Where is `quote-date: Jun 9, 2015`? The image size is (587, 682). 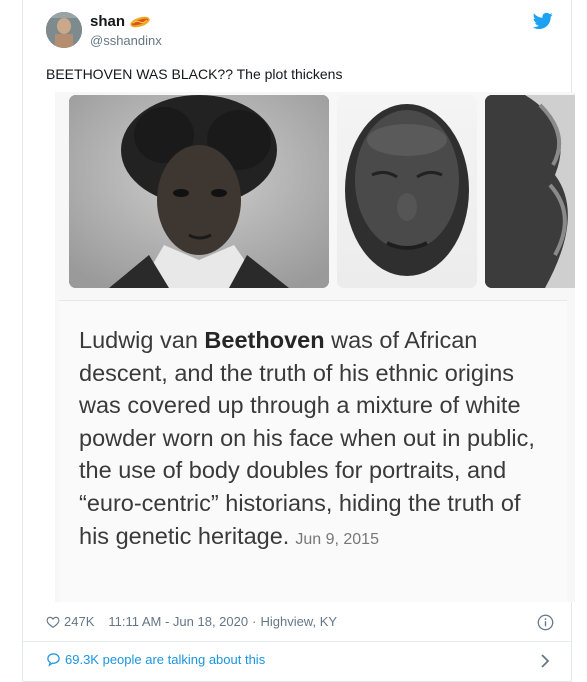 quote-date: Jun 9, 2015 is located at coordinates (337, 539).